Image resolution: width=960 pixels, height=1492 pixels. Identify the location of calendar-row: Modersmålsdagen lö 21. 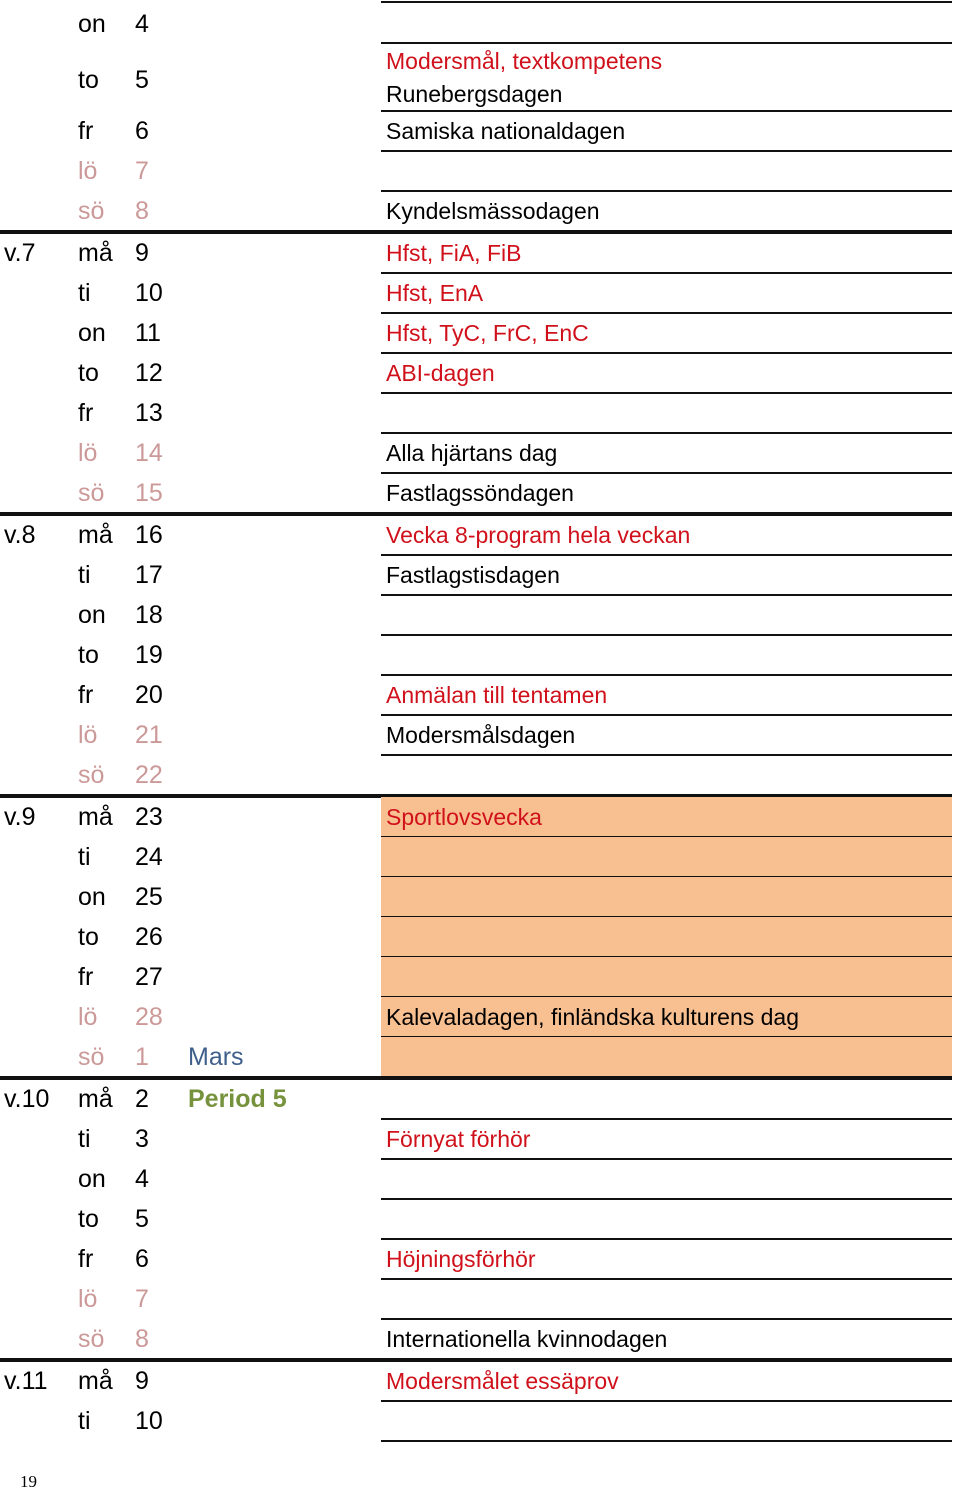
(476, 735).